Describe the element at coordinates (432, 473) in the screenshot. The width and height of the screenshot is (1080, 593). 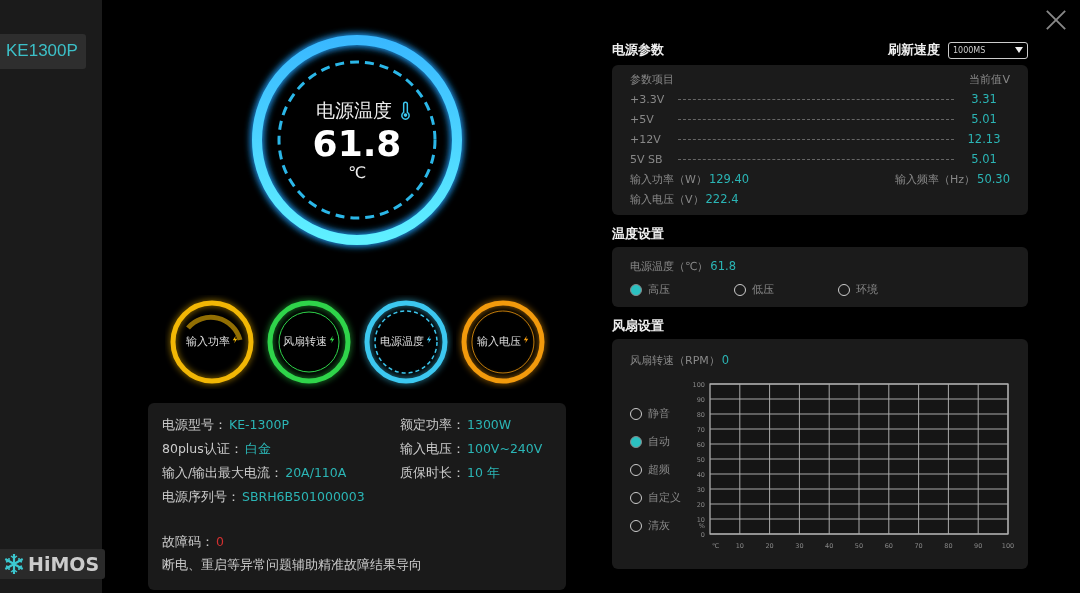
I see `field-label: 质保时长：` at that location.